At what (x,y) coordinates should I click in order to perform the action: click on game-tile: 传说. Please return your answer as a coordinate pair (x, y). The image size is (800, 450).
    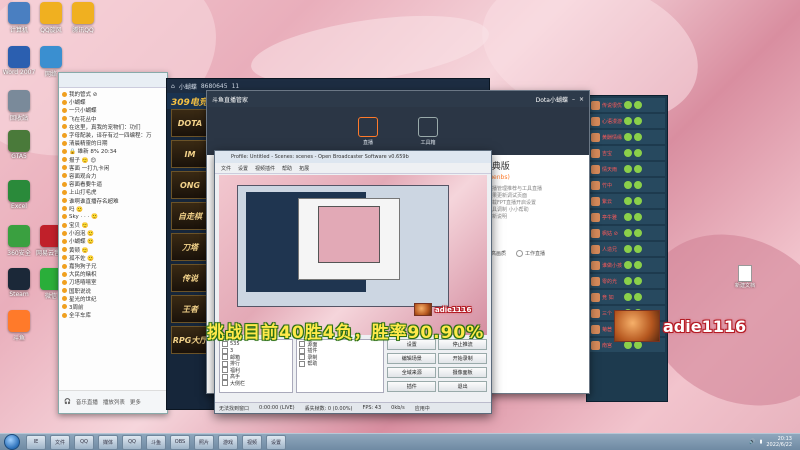
    Looking at the image, I should click on (190, 278).